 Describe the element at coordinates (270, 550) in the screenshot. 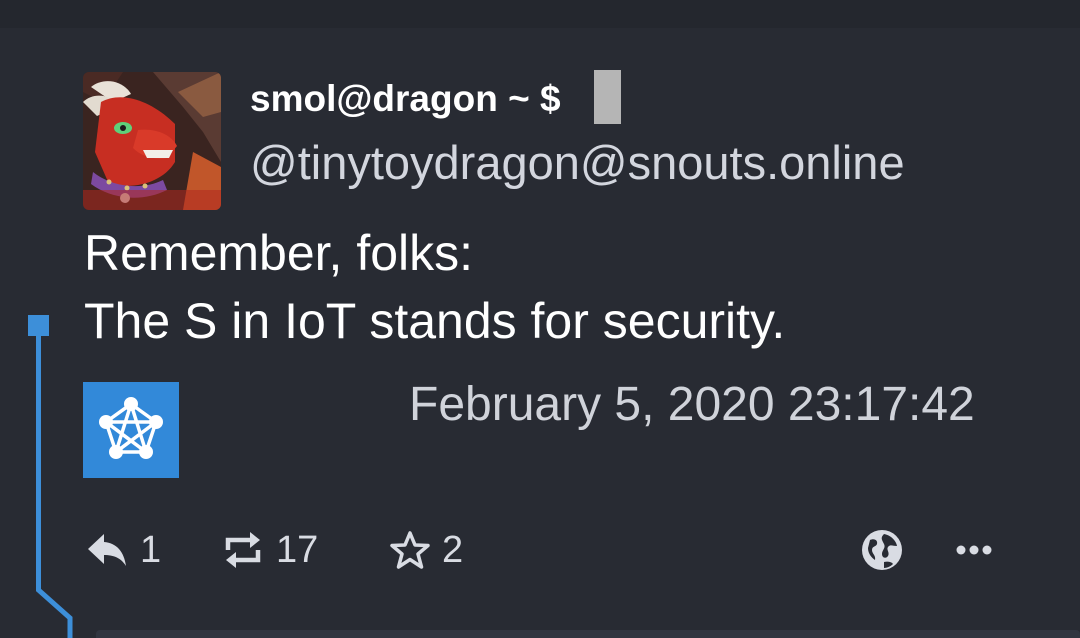

I see `boost-button: 17` at that location.